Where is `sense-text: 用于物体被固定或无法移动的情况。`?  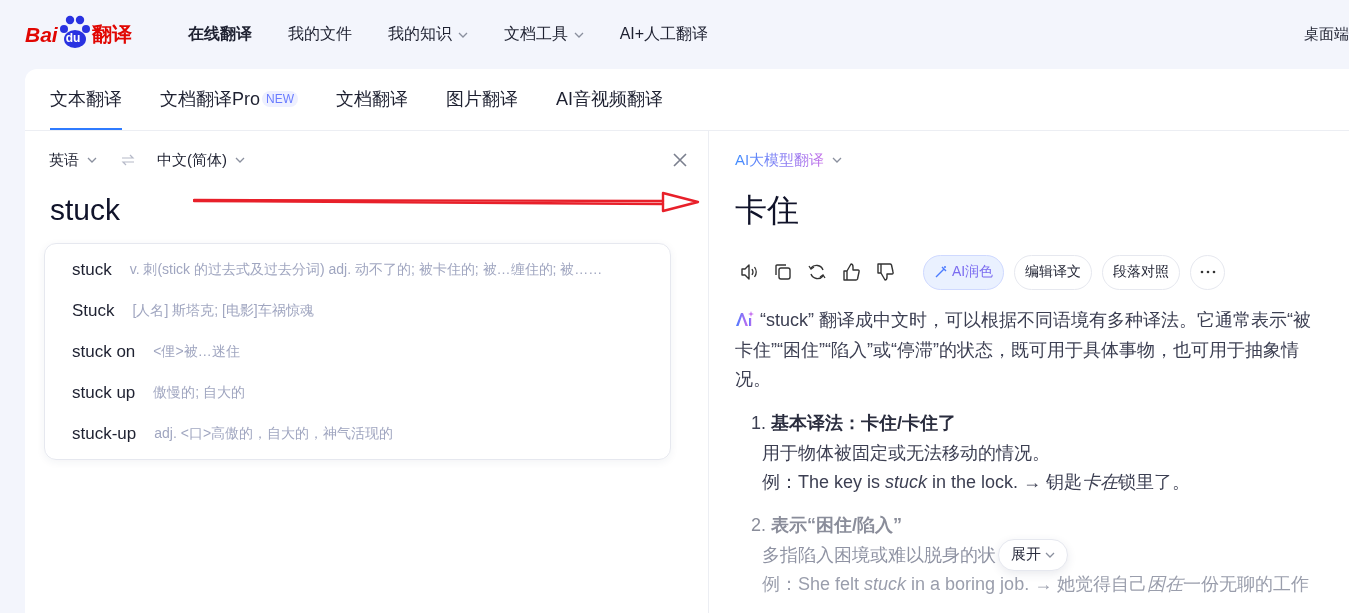
sense-text: 用于物体被固定或无法移动的情况。 is located at coordinates (906, 453).